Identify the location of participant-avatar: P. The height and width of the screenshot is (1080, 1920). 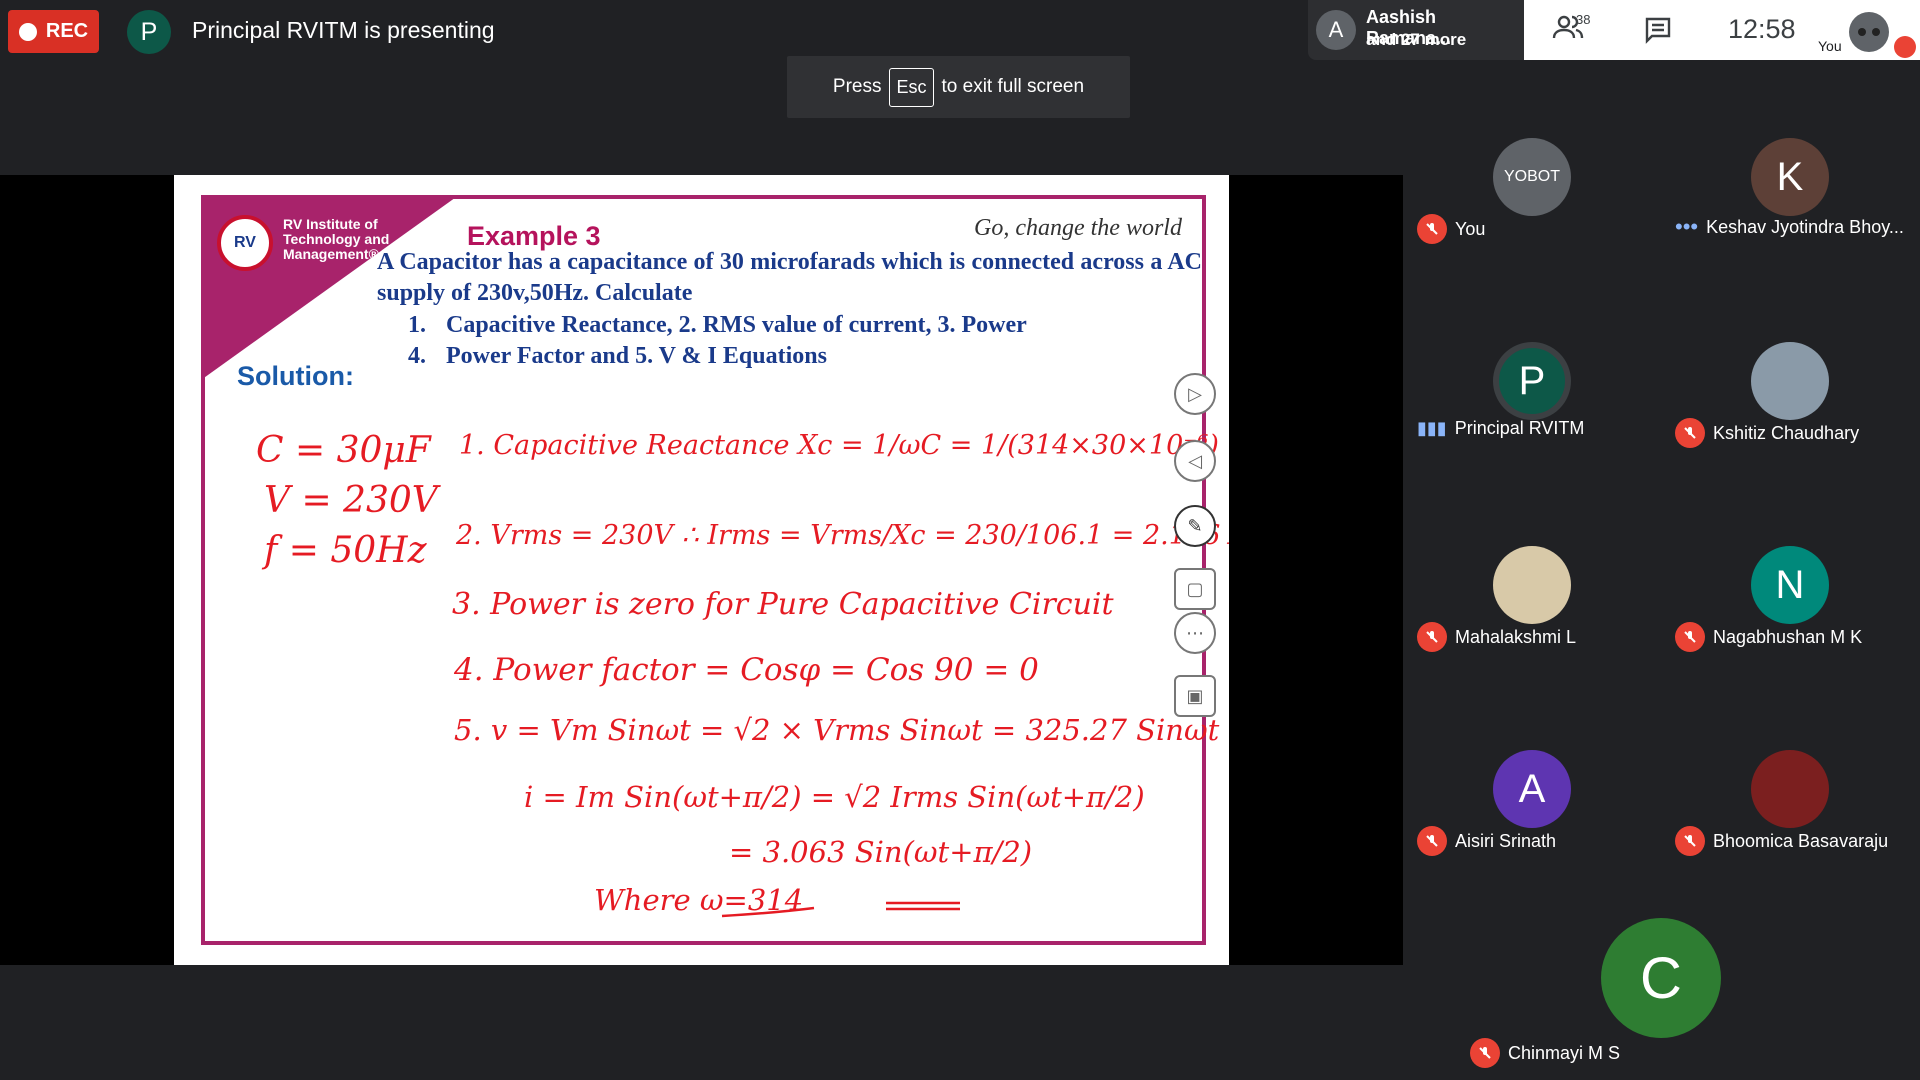
(1532, 381).